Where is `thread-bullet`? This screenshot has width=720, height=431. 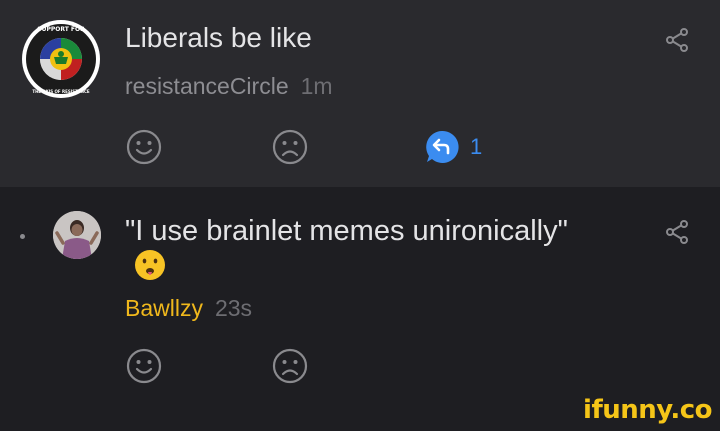
thread-bullet is located at coordinates (22, 236).